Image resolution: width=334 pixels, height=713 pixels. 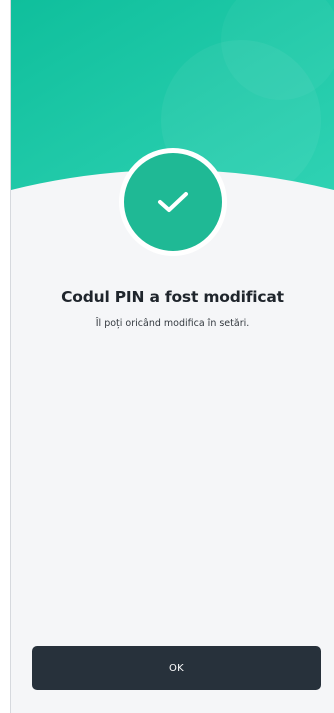 What do you see at coordinates (172, 323) in the screenshot?
I see `success-subtitle: Îl poți oricând modifica în setări.` at bounding box center [172, 323].